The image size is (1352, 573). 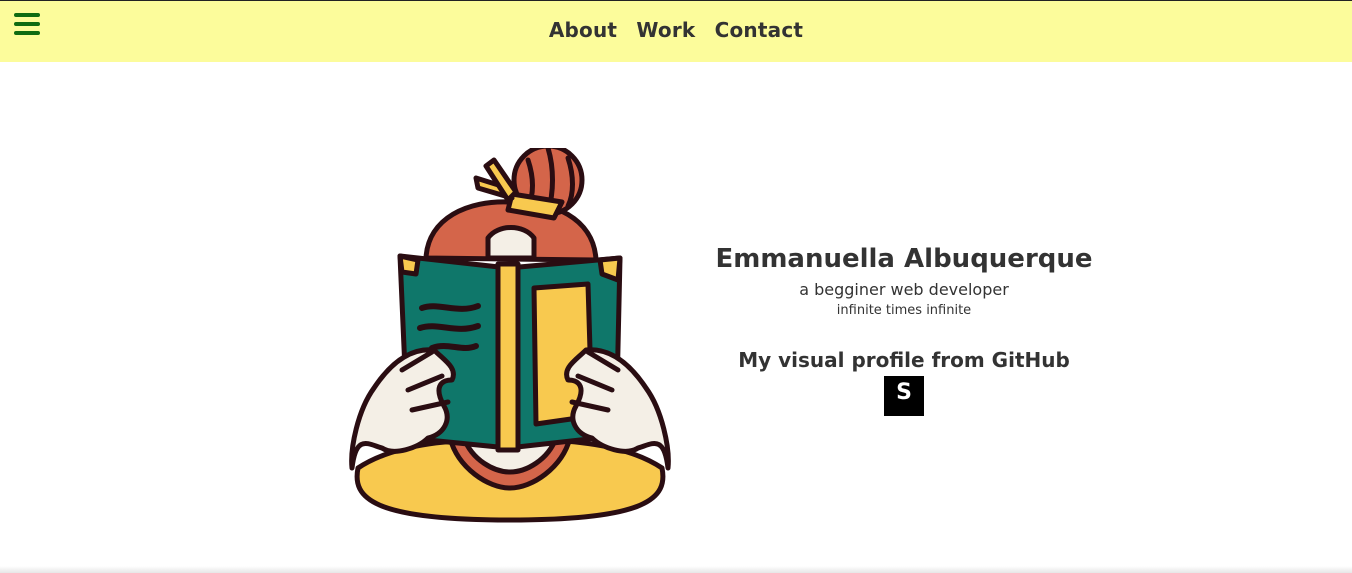 I want to click on top-navigation-bar: About Work Contact, so click(x=676, y=31).